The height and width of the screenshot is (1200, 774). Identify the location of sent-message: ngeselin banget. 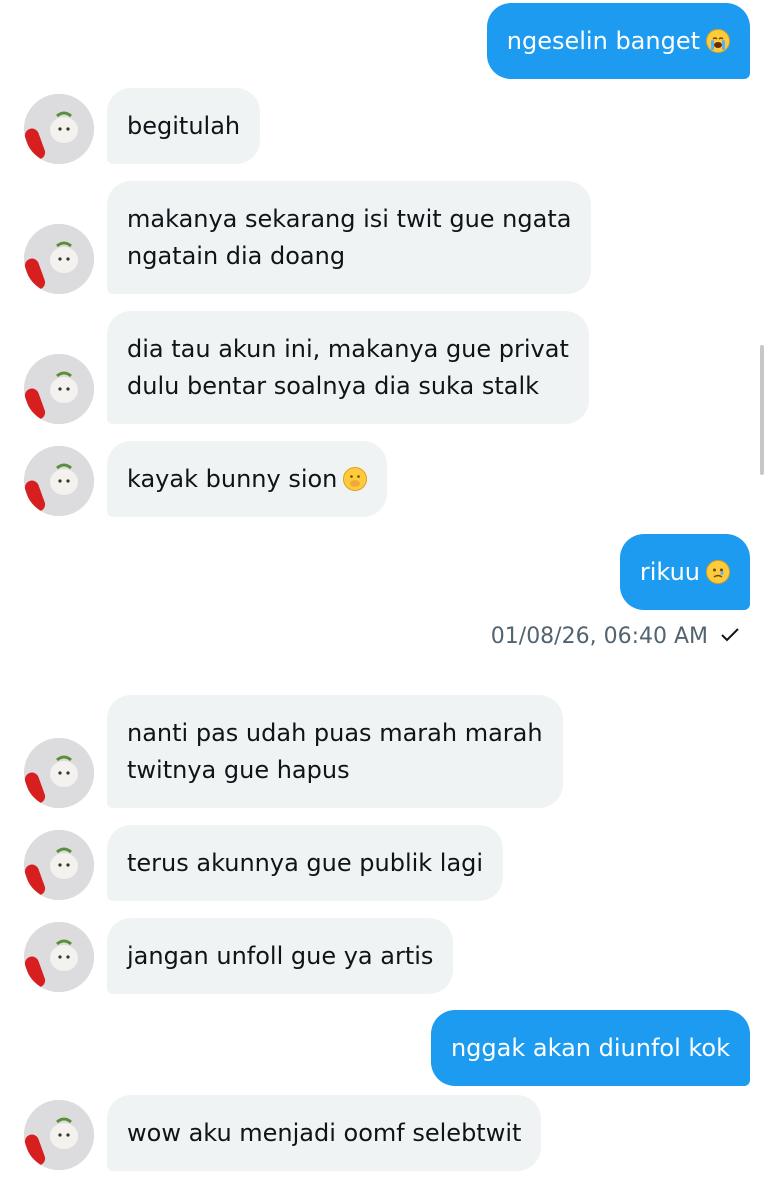
(618, 41).